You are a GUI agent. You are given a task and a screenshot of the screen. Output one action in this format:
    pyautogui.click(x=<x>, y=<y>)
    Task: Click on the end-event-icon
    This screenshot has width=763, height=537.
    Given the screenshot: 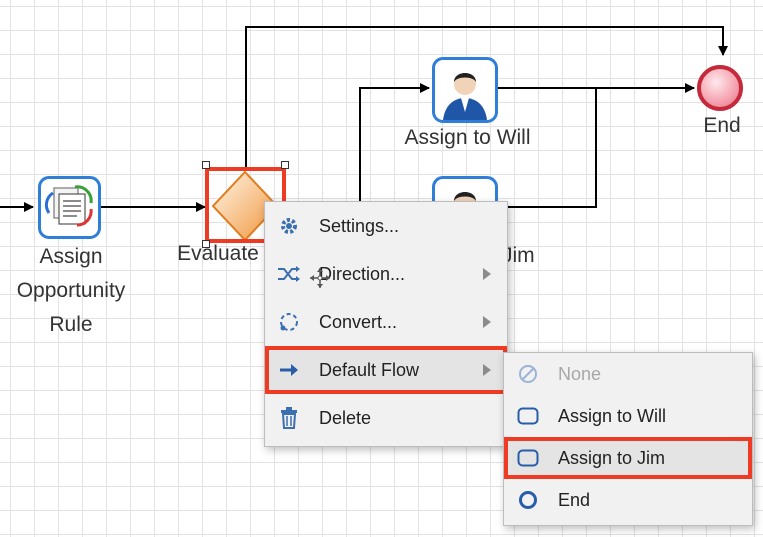 What is the action you would take?
    pyautogui.click(x=528, y=500)
    